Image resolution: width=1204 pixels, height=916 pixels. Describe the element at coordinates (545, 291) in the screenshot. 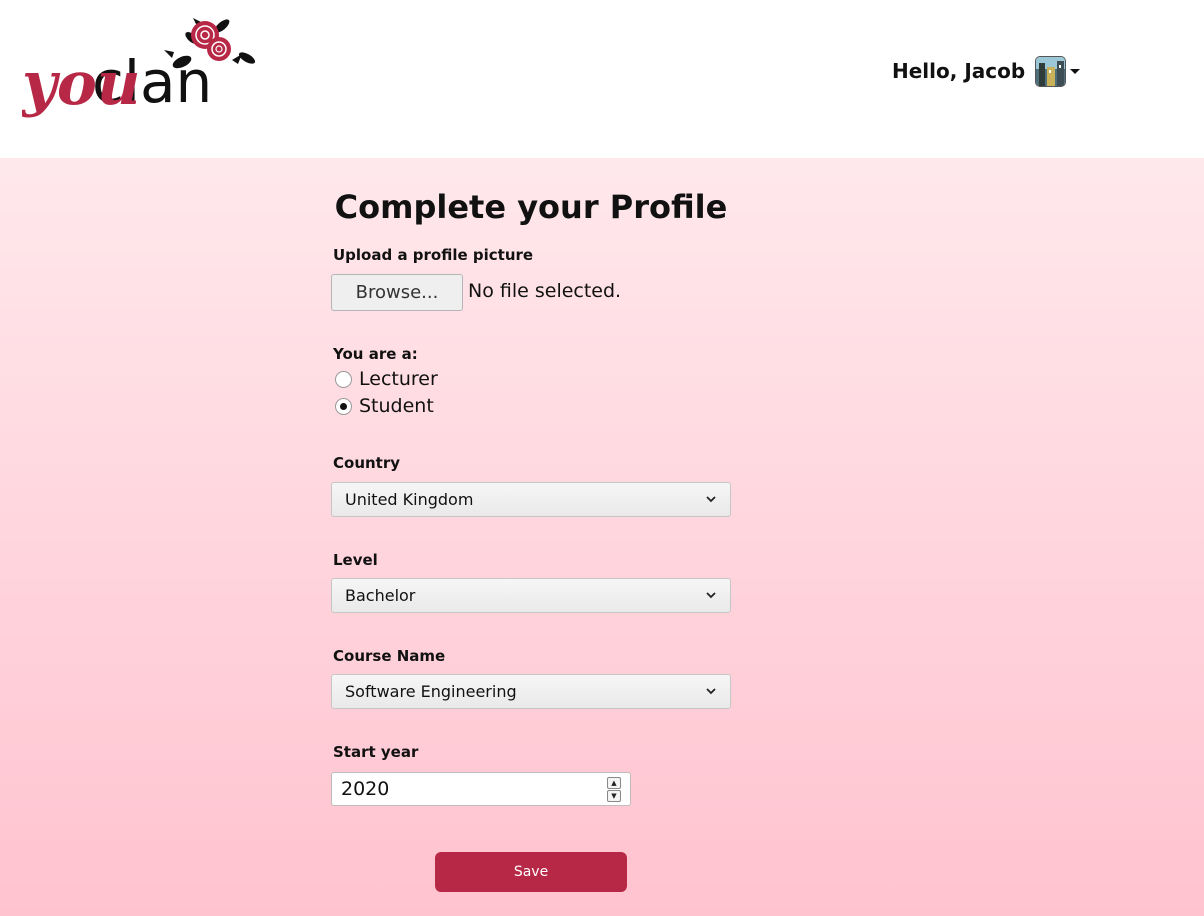

I see `file-status: No file selected.` at that location.